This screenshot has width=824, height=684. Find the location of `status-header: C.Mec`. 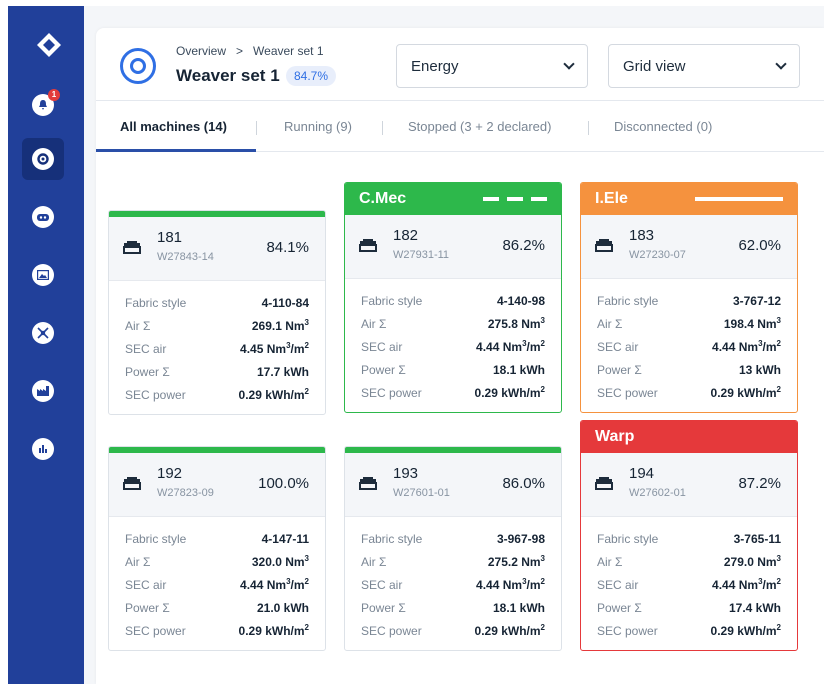

status-header: C.Mec is located at coordinates (453, 199).